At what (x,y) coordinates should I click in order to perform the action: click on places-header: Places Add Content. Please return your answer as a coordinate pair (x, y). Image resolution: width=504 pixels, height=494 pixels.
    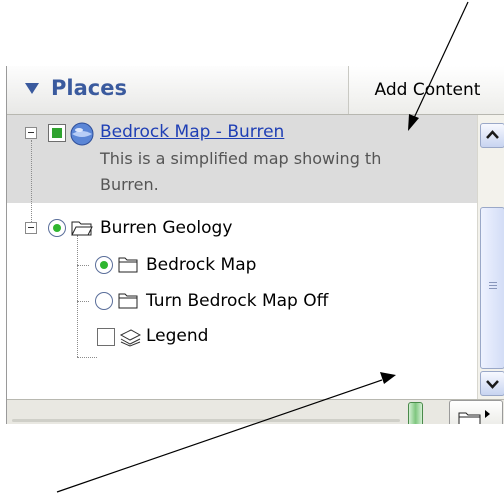
    Looking at the image, I should click on (255, 90).